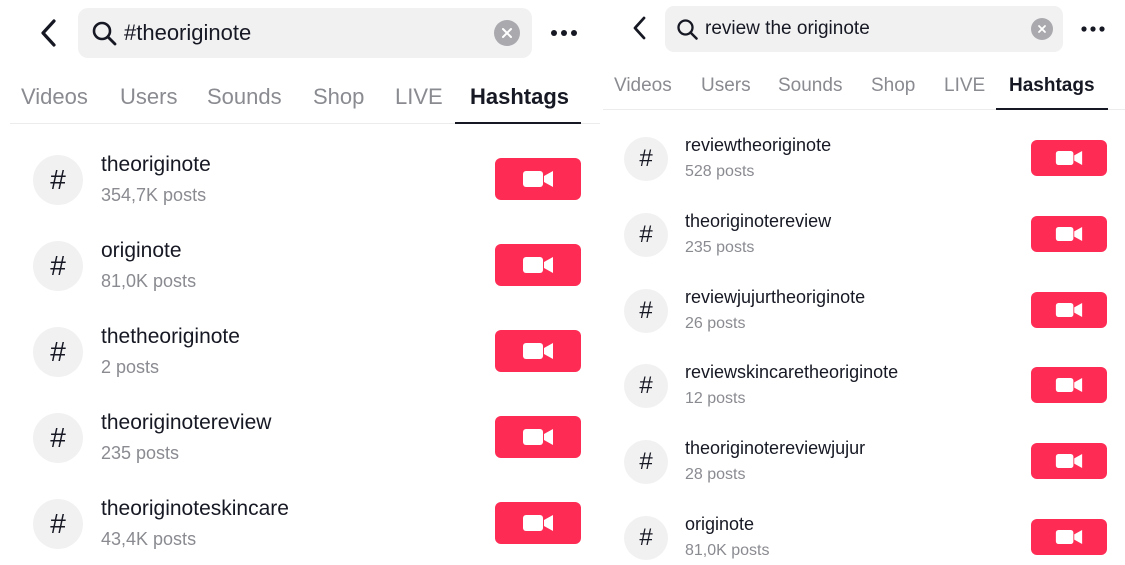 Image resolution: width=1125 pixels, height=565 pixels. Describe the element at coordinates (300, 524) in the screenshot. I see `hashtag-row: # theoriginoteskincare 43,4K posts` at that location.